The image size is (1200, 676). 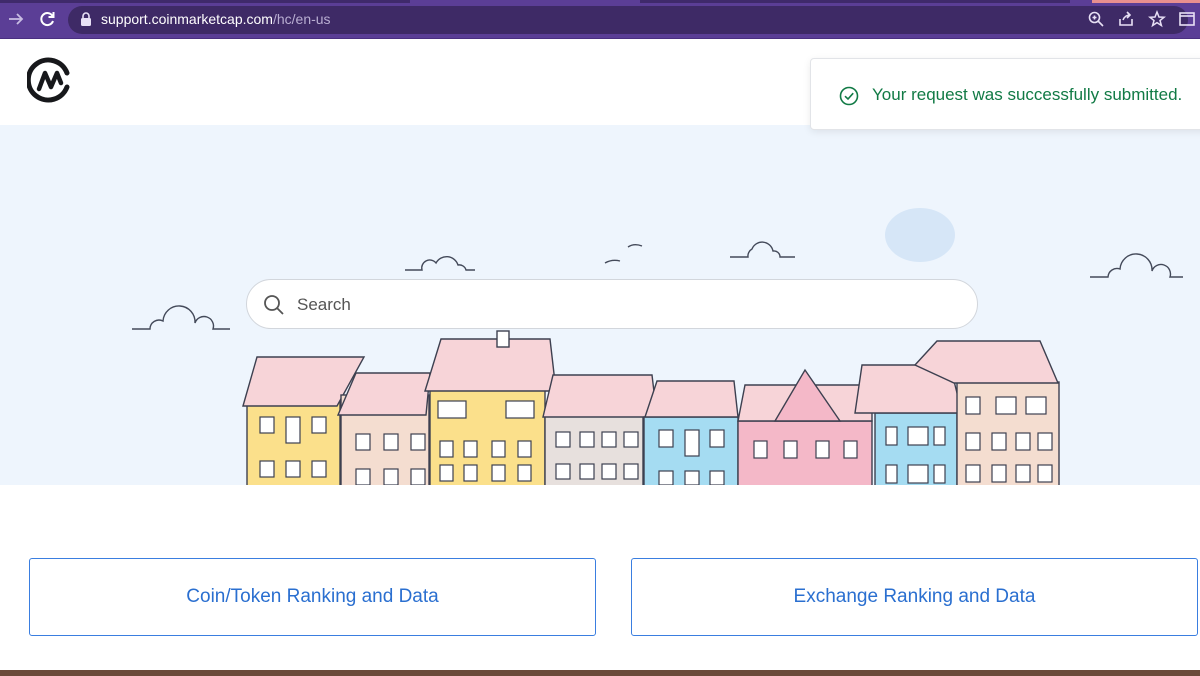 What do you see at coordinates (1027, 94) in the screenshot?
I see `toast-message: Your request was successfully submitted.` at bounding box center [1027, 94].